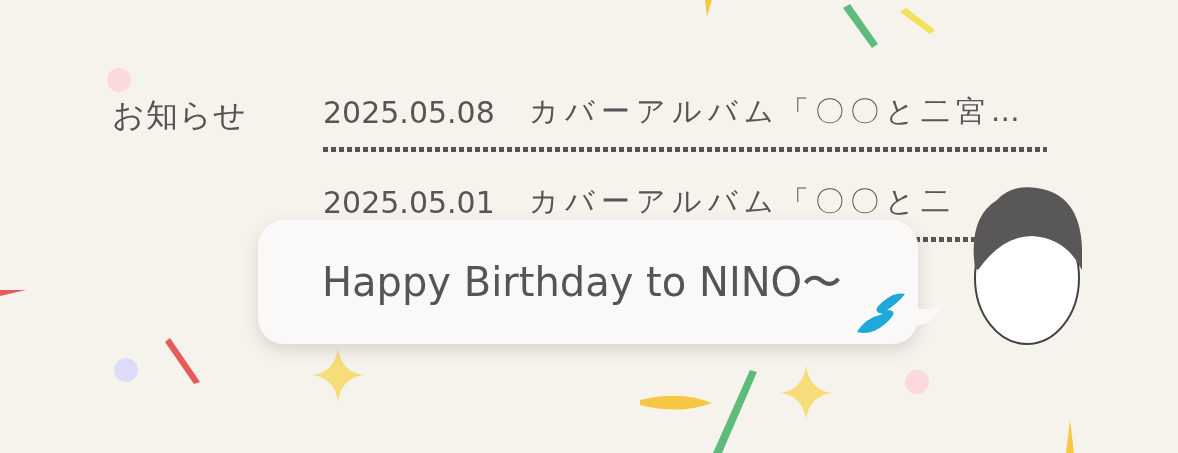 The height and width of the screenshot is (453, 1178). What do you see at coordinates (179, 115) in the screenshot?
I see `section-title: お知らせ` at bounding box center [179, 115].